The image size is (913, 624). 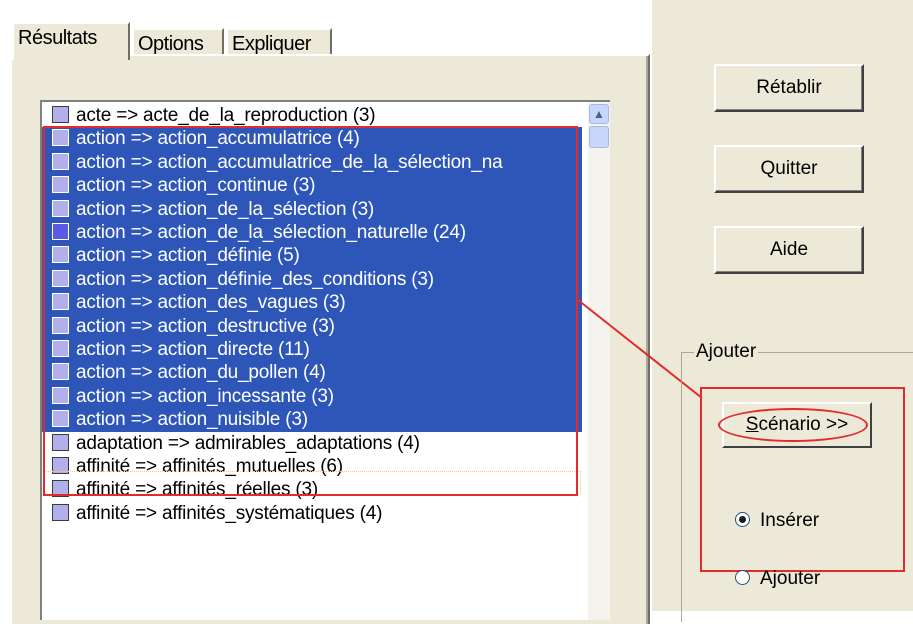 I want to click on list-item-label: action => action_des_vagues (3), so click(x=211, y=303).